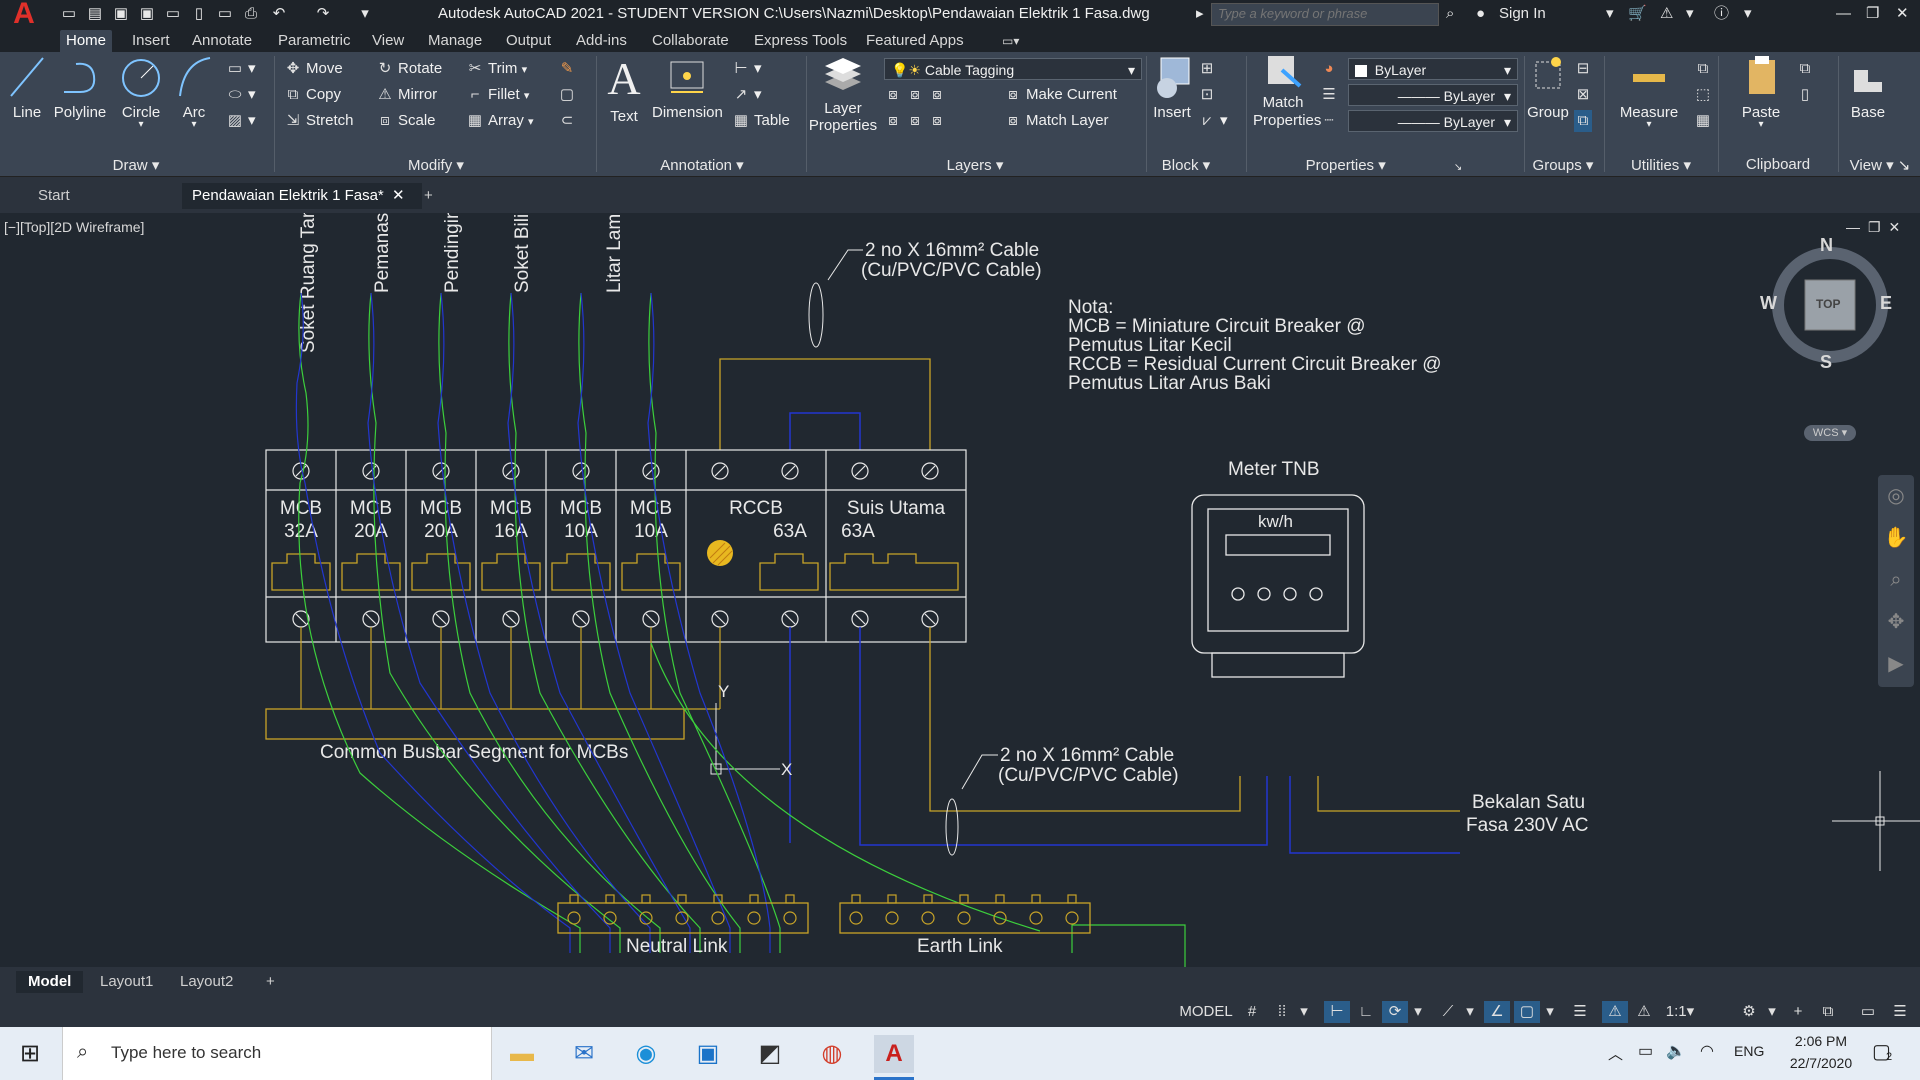  Describe the element at coordinates (1761, 91) in the screenshot. I see `paste-button: Paste ▾` at that location.